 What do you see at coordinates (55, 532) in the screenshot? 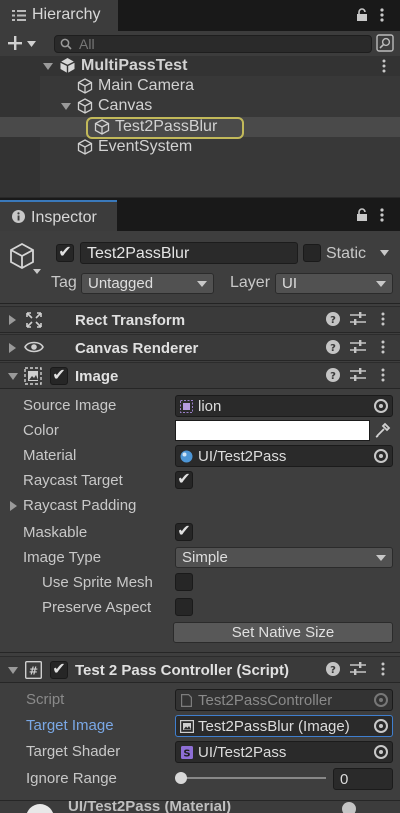
I see `maskable-label: Maskable` at bounding box center [55, 532].